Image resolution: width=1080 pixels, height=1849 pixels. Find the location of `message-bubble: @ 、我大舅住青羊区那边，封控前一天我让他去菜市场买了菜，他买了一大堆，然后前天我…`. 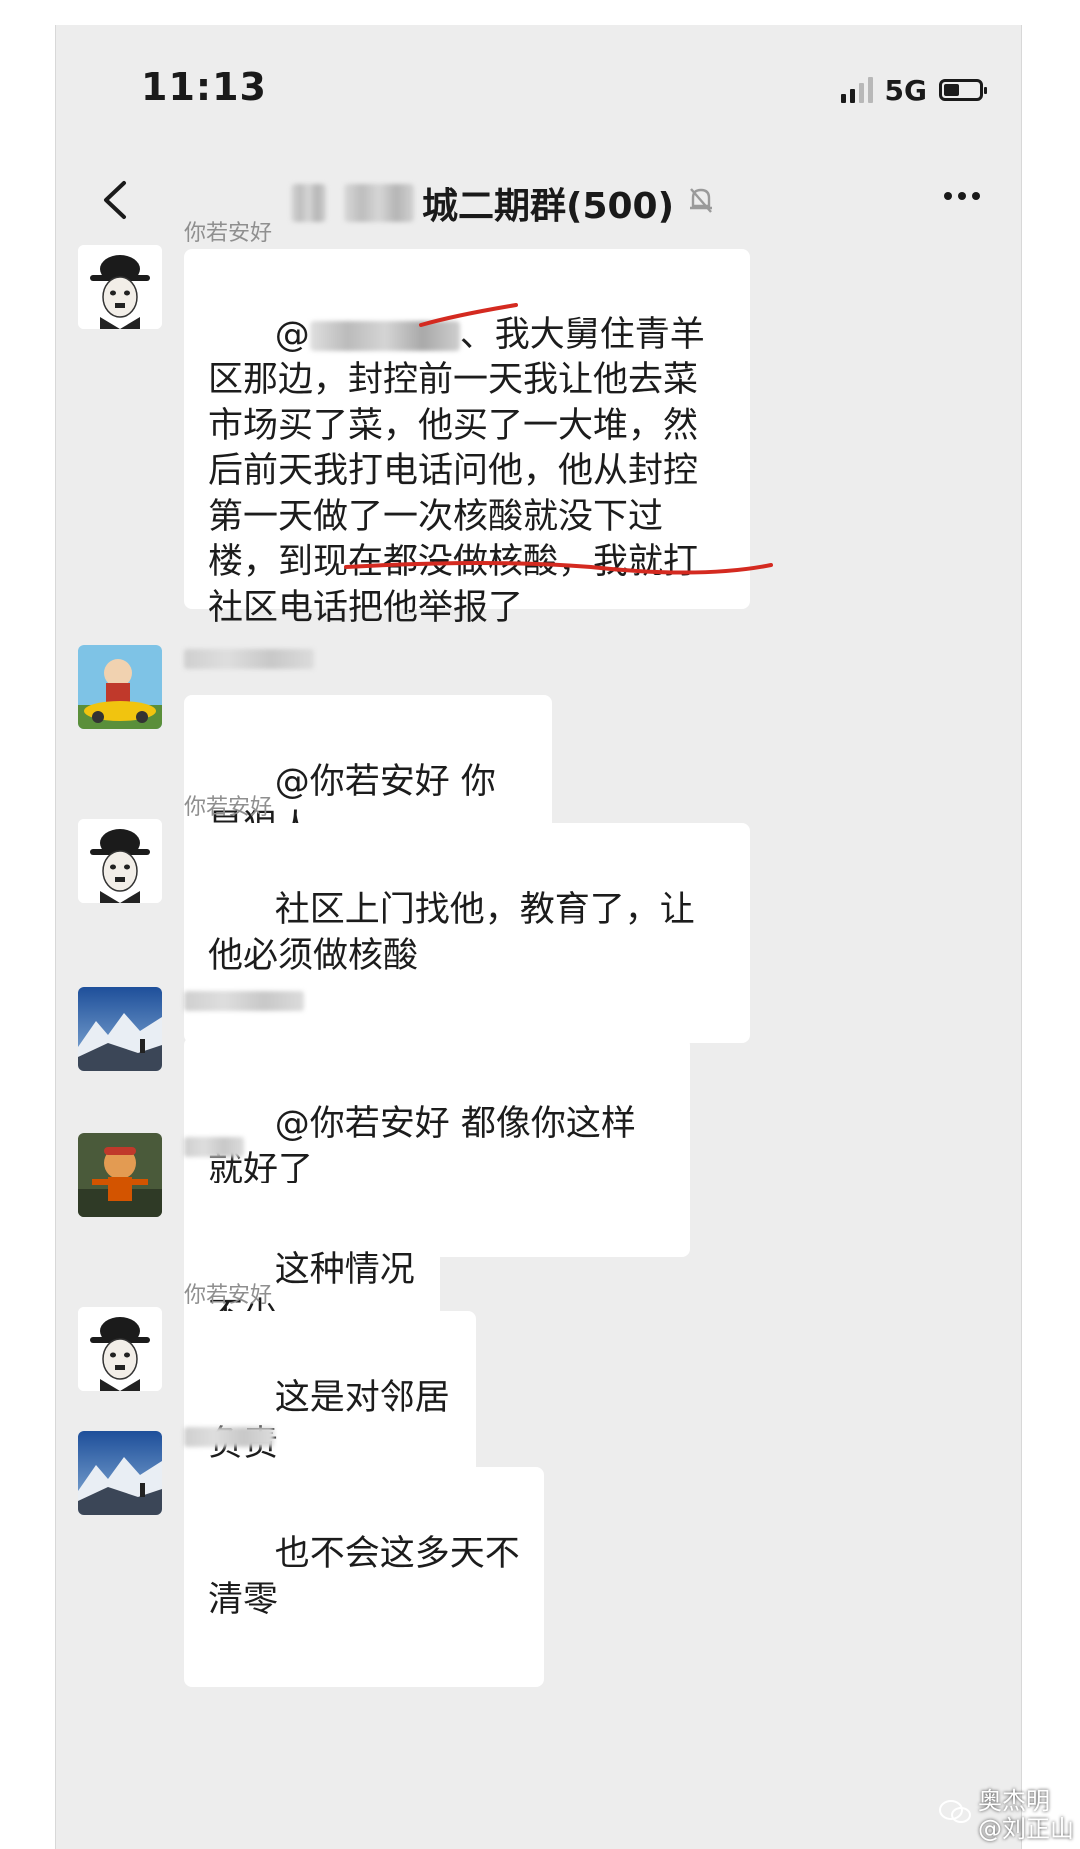

message-bubble: @ 、我大舅住青羊区那边，封控前一天我让他去菜市场买了菜，他买了一大堆，然后前天我… is located at coordinates (467, 438).